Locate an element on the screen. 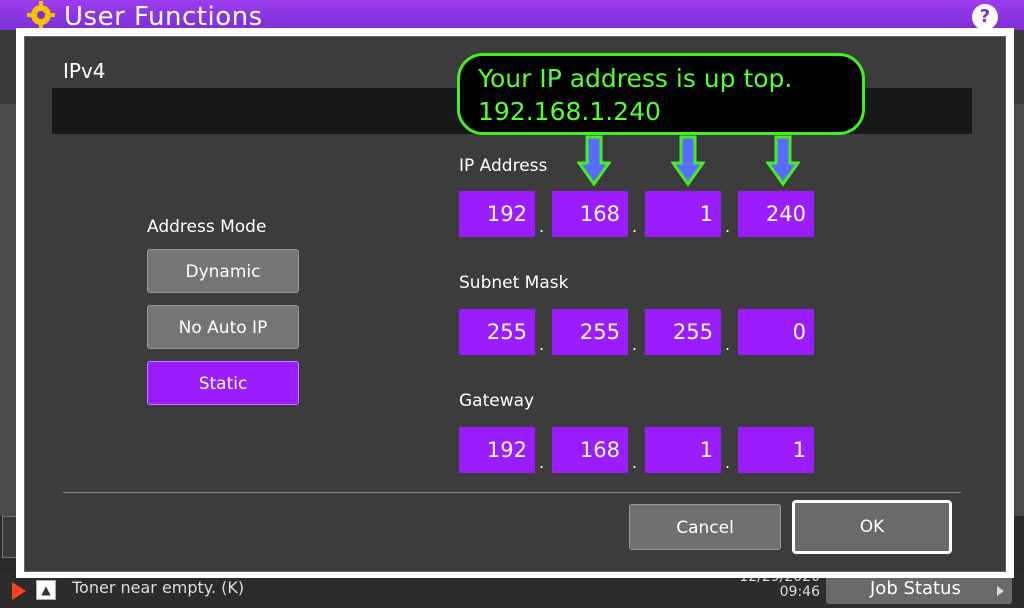  job-status-button: Job Status is located at coordinates (919, 589).